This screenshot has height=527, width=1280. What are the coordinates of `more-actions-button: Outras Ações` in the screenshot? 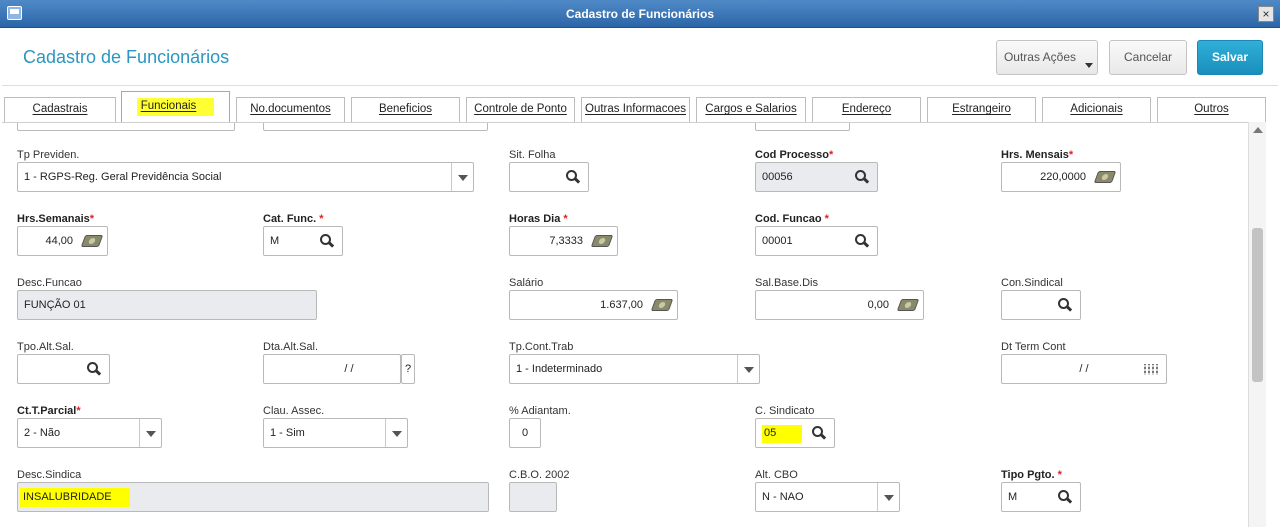 It's located at (1047, 57).